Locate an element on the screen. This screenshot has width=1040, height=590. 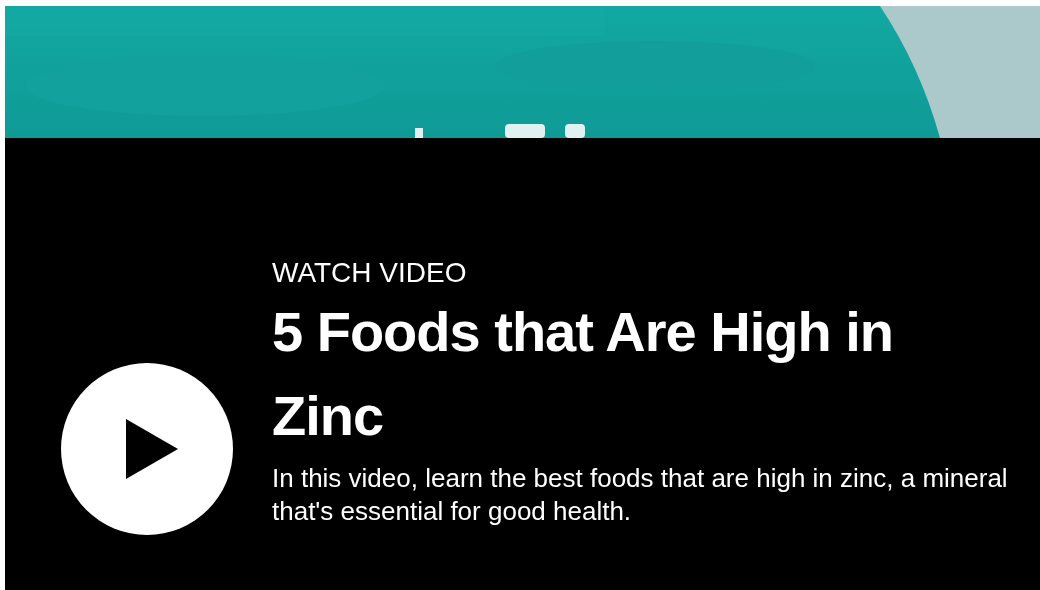
play-icon is located at coordinates (152, 449).